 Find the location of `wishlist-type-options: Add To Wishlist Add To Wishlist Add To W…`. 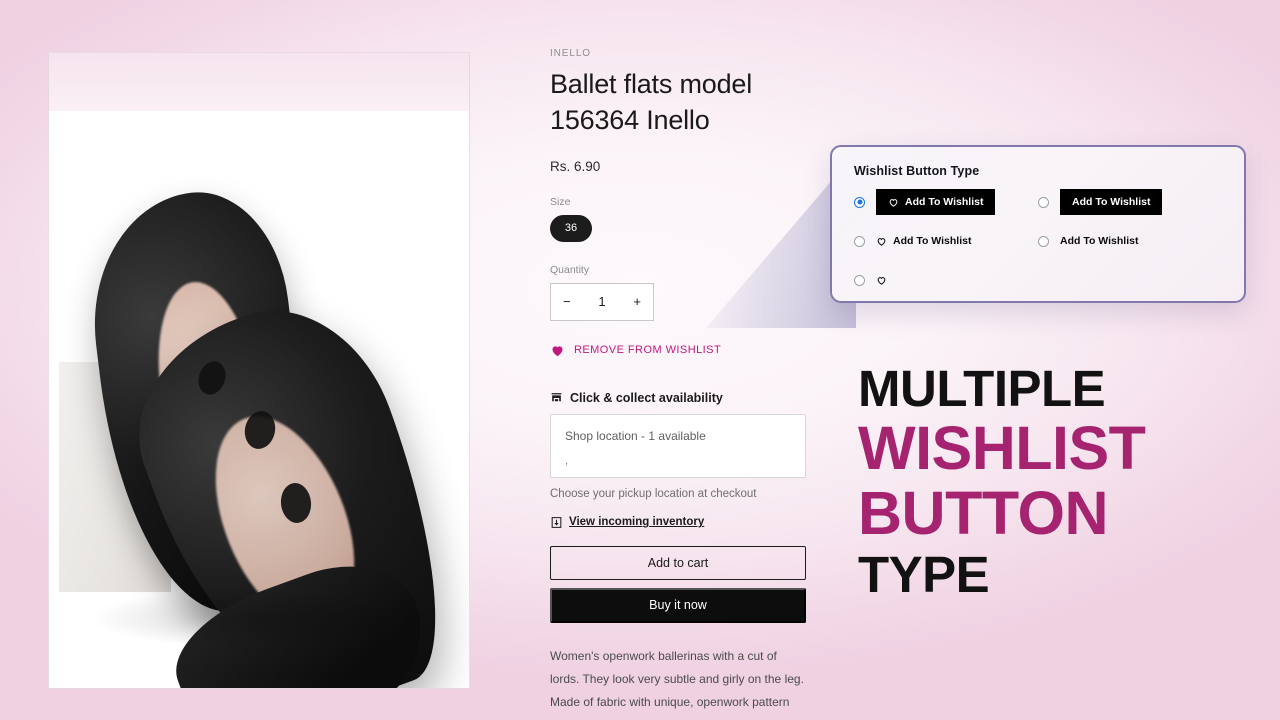

wishlist-type-options: Add To Wishlist Add To Wishlist Add To W… is located at coordinates (1038, 241).